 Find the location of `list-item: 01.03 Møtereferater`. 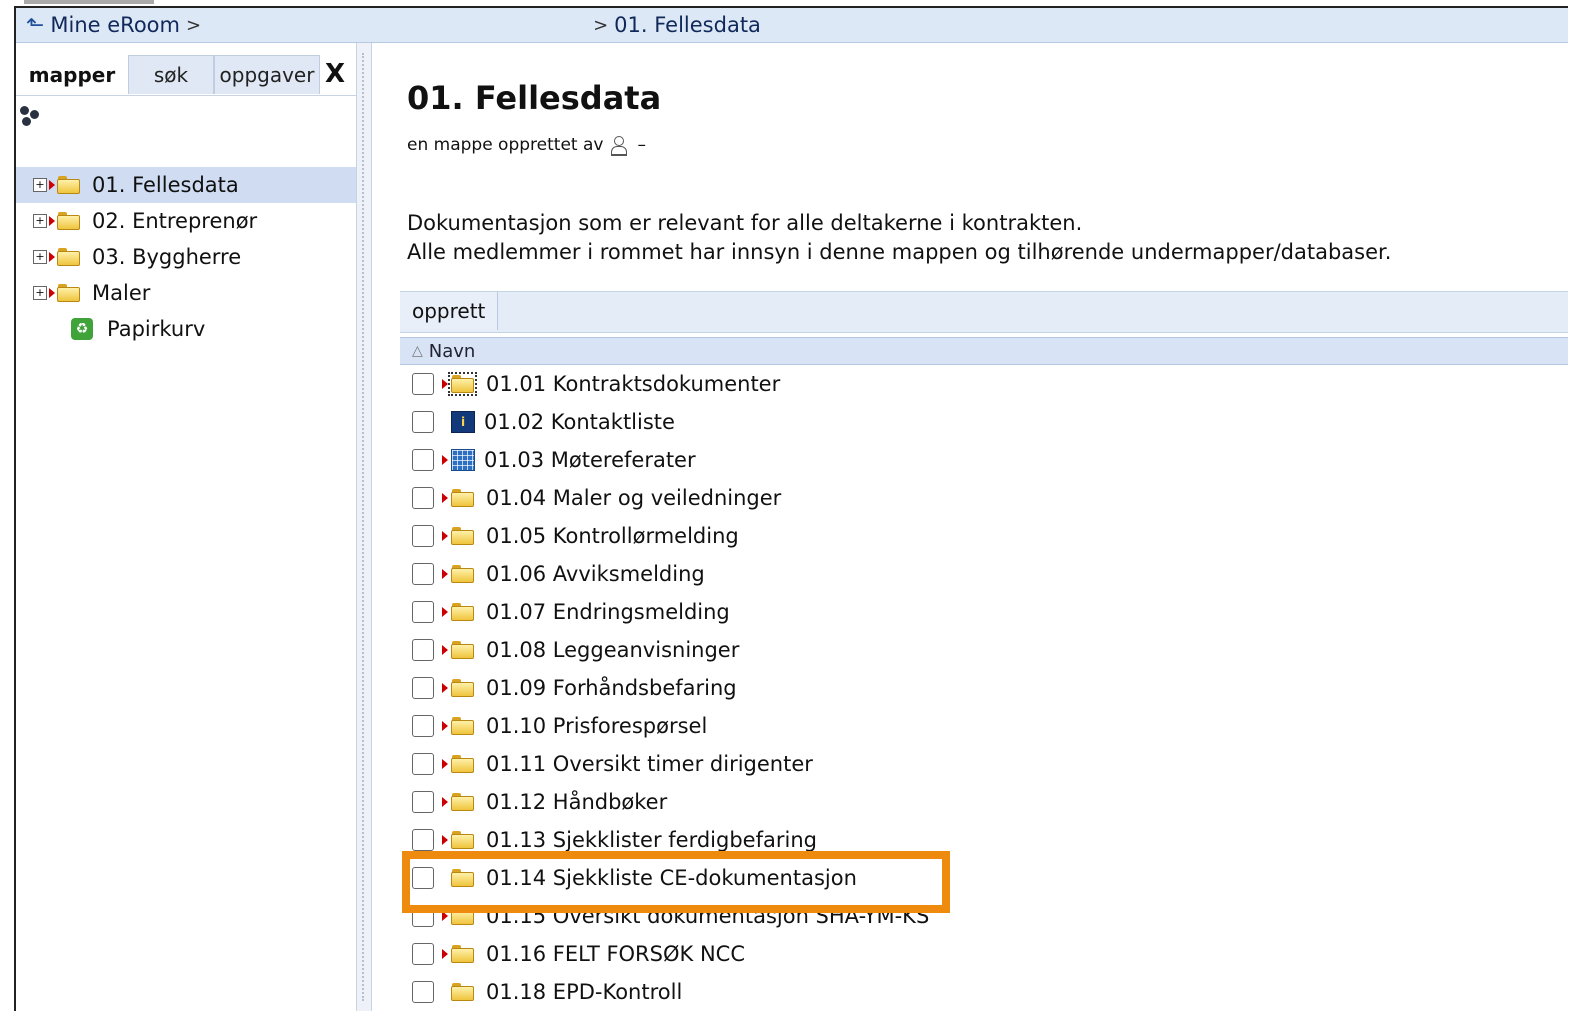

list-item: 01.03 Møtereferater is located at coordinates (984, 460).